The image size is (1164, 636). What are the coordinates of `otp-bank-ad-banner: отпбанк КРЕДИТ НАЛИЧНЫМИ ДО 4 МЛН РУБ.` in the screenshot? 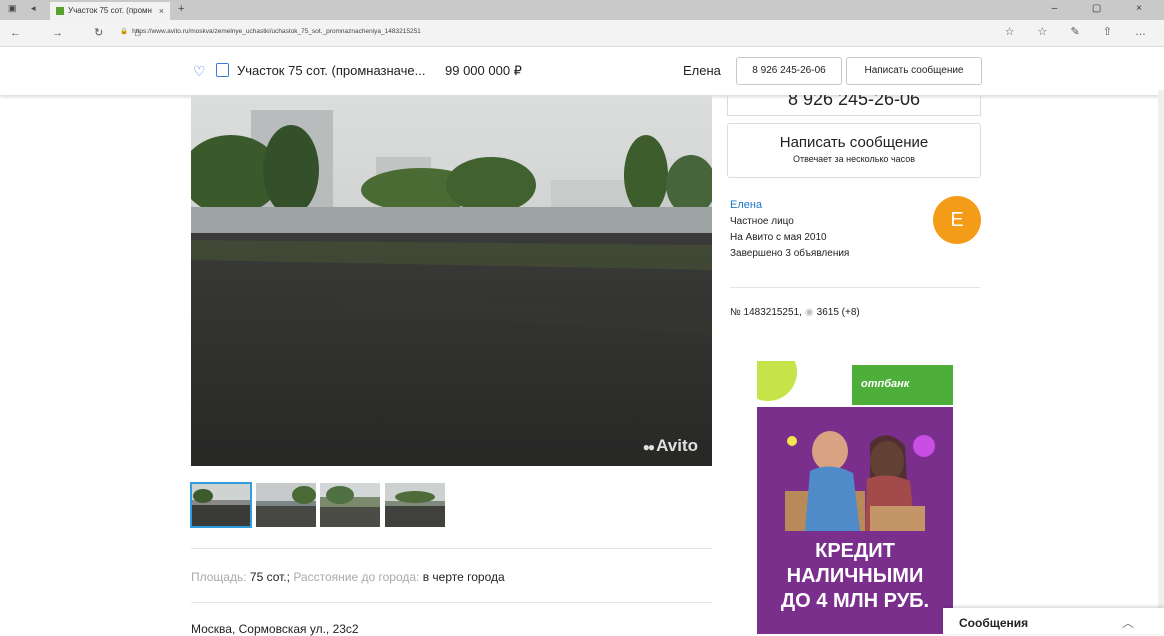 It's located at (855, 497).